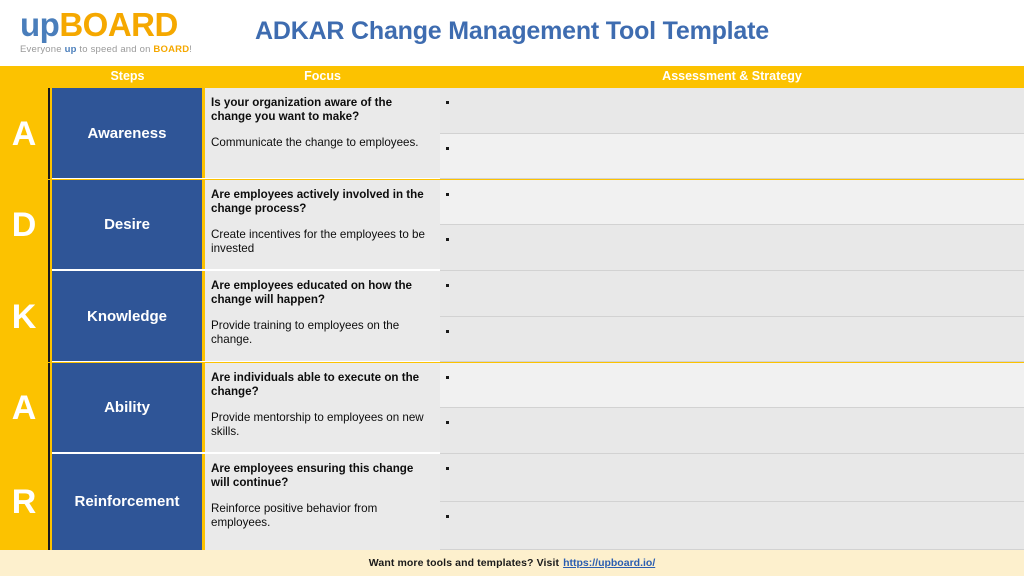 The image size is (1024, 576). I want to click on adkar-letter: R, so click(24, 502).